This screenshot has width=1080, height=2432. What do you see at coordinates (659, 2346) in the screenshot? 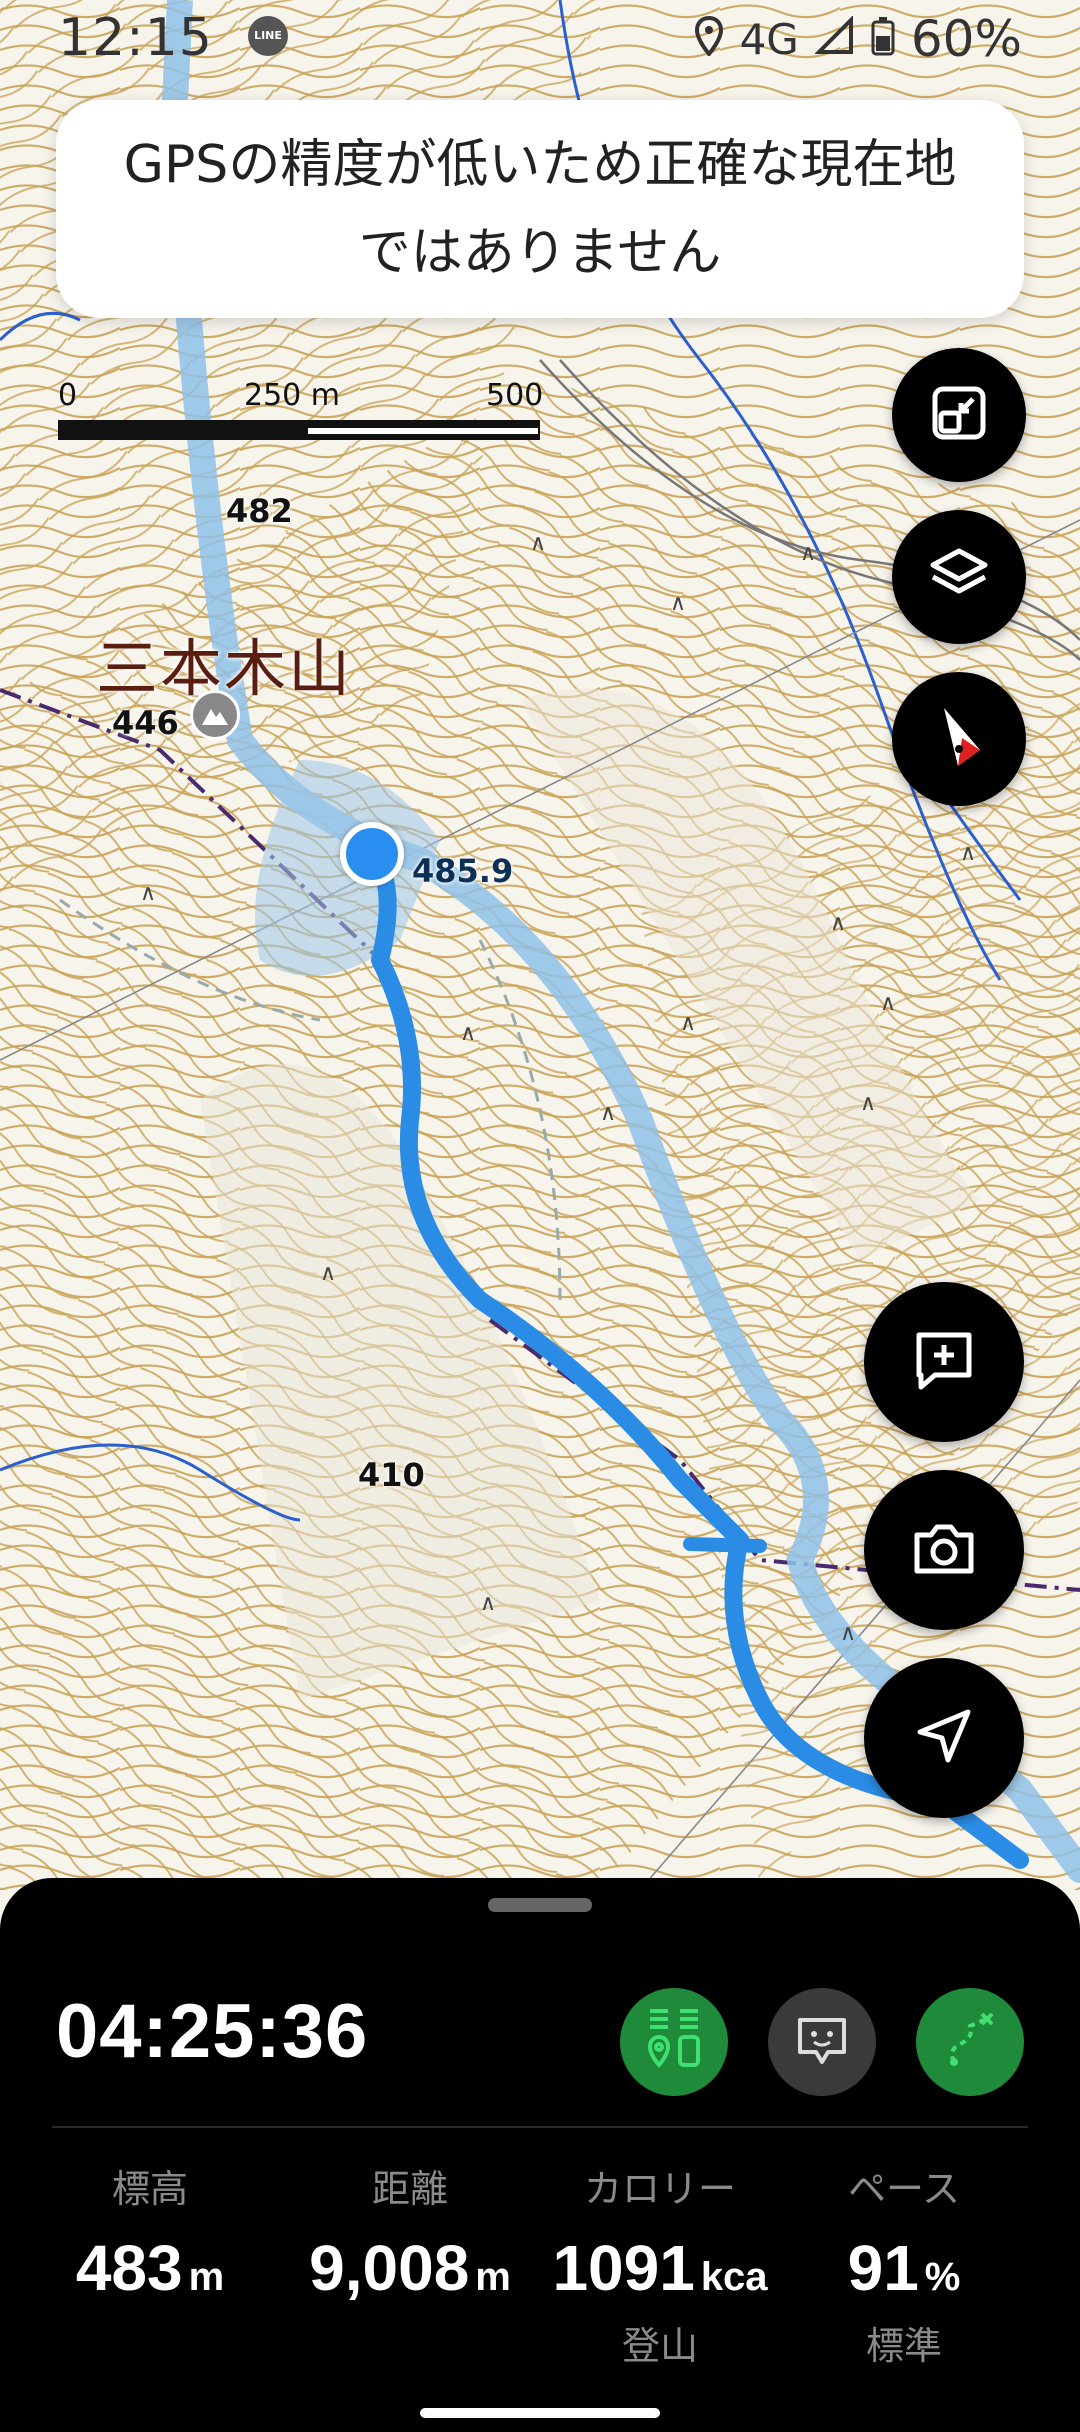
I see `stat-subtitle: 登山` at bounding box center [659, 2346].